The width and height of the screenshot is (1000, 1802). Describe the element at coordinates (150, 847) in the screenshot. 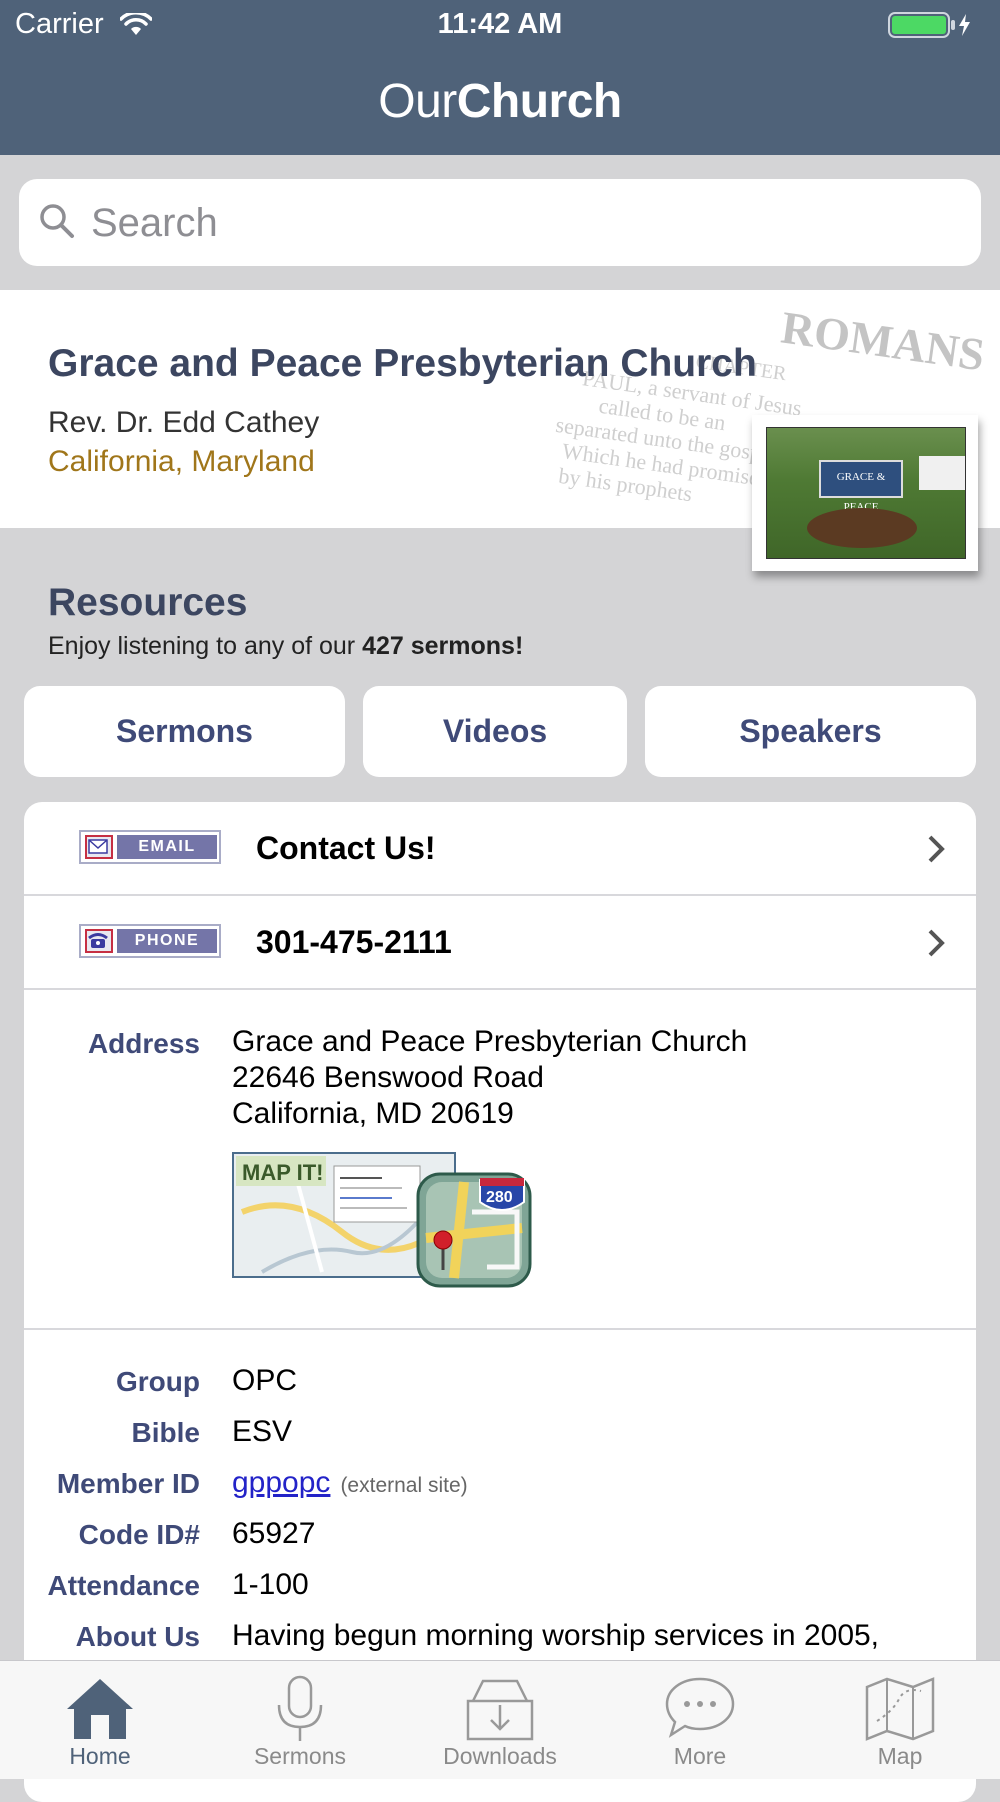

I see `email-badge: EMAIL` at that location.